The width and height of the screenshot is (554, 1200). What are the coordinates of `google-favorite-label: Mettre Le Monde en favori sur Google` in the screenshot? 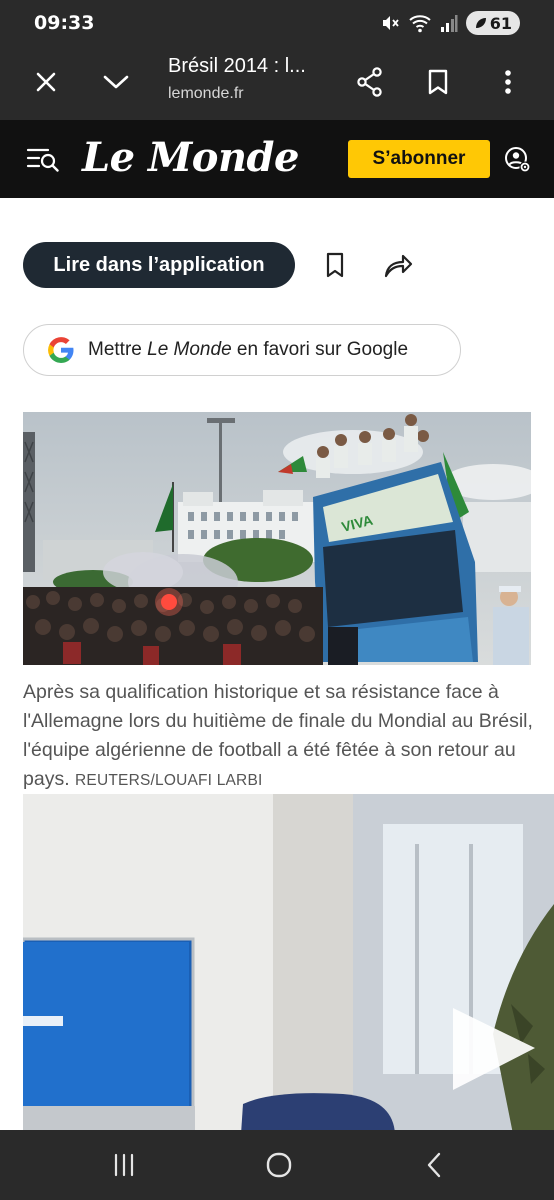 It's located at (248, 350).